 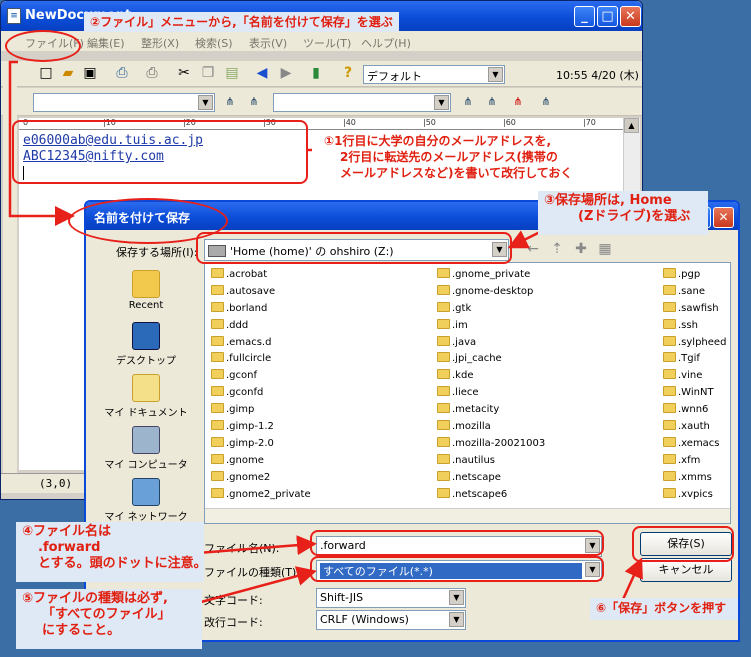 I want to click on grep-icon: ⋔, so click(x=546, y=102).